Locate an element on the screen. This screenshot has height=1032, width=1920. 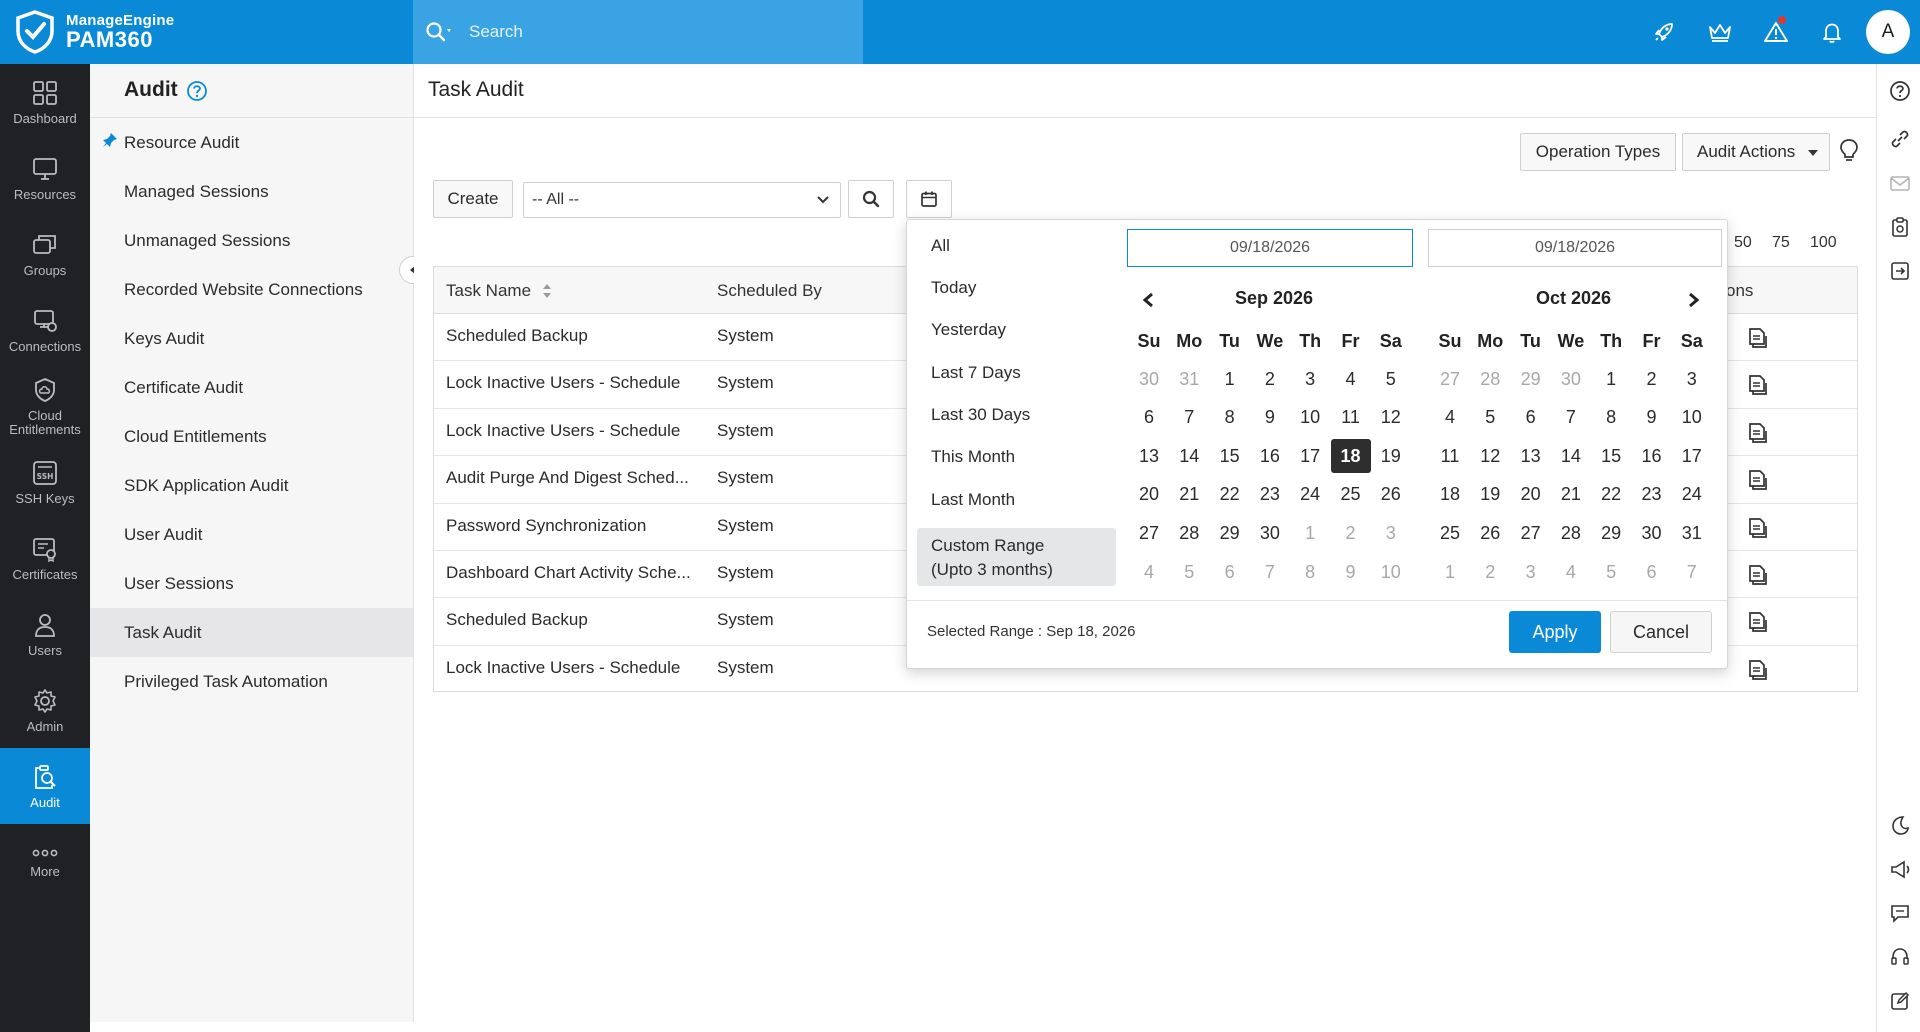
left-day: 4 is located at coordinates (1149, 572).